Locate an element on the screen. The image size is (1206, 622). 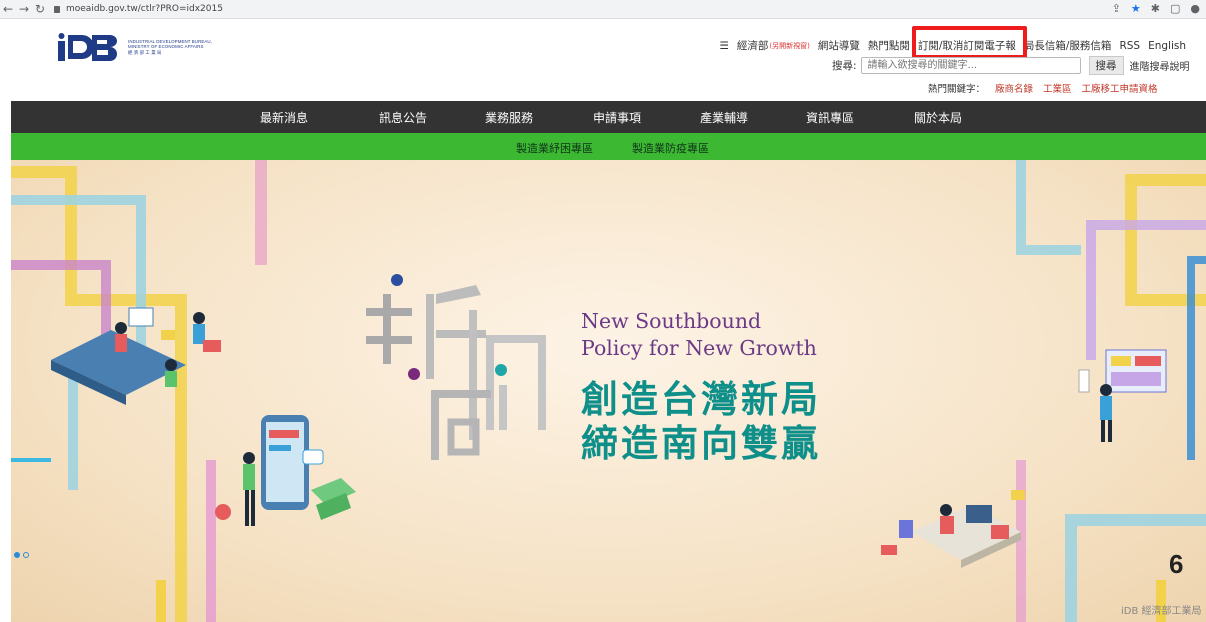
extensions-icon: ✱ is located at coordinates (1155, 8).